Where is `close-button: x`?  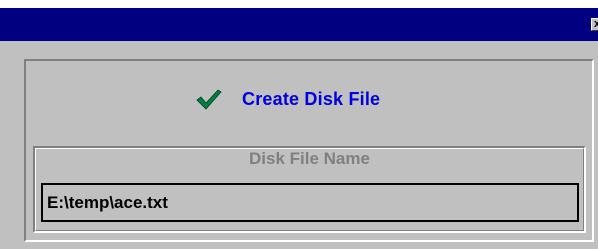
close-button: x is located at coordinates (594, 24).